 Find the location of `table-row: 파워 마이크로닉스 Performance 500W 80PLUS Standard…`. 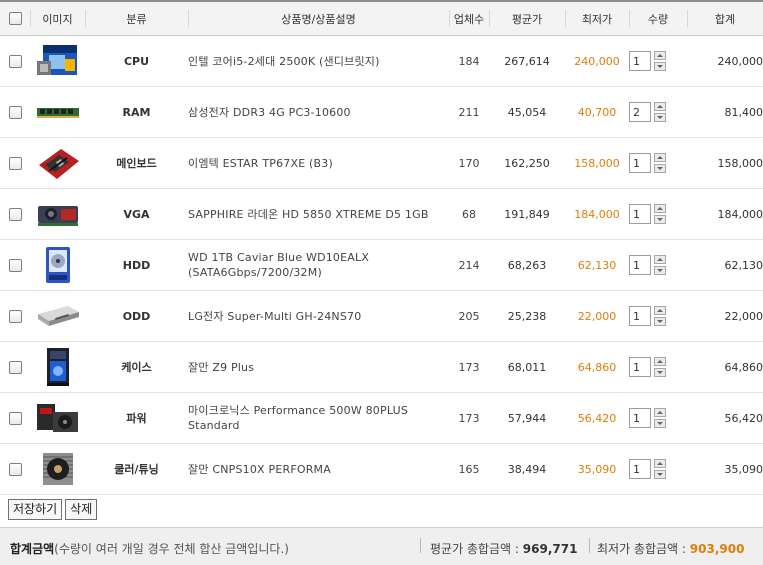

table-row: 파워 마이크로닉스 Performance 500W 80PLUS Standard… is located at coordinates (381, 418).